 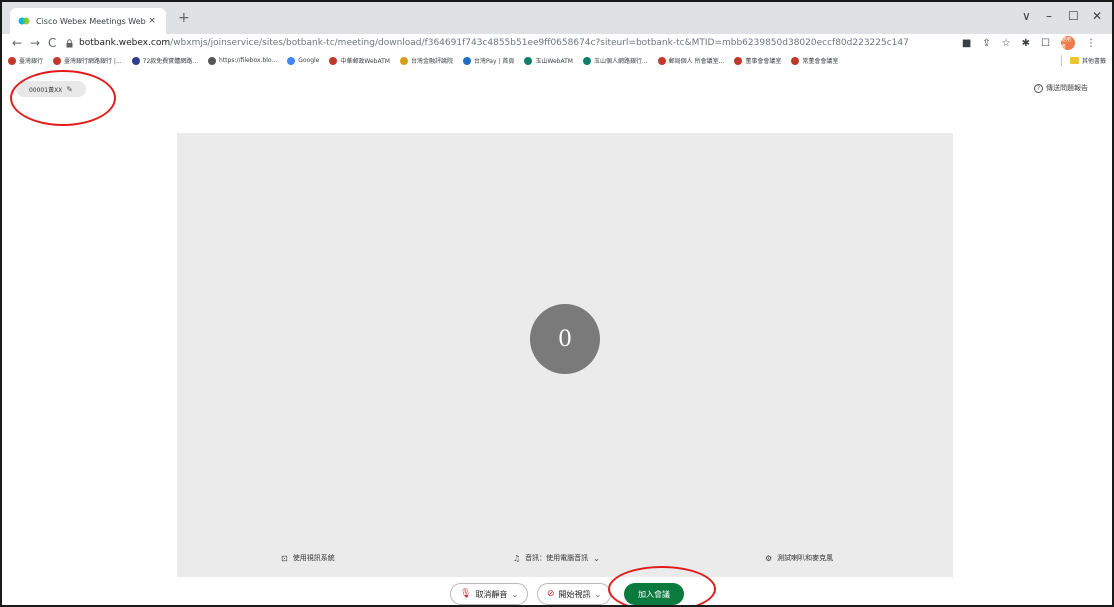 What do you see at coordinates (489, 594) in the screenshot?
I see `unmute-button: 🎙 取消靜音 ⌄` at bounding box center [489, 594].